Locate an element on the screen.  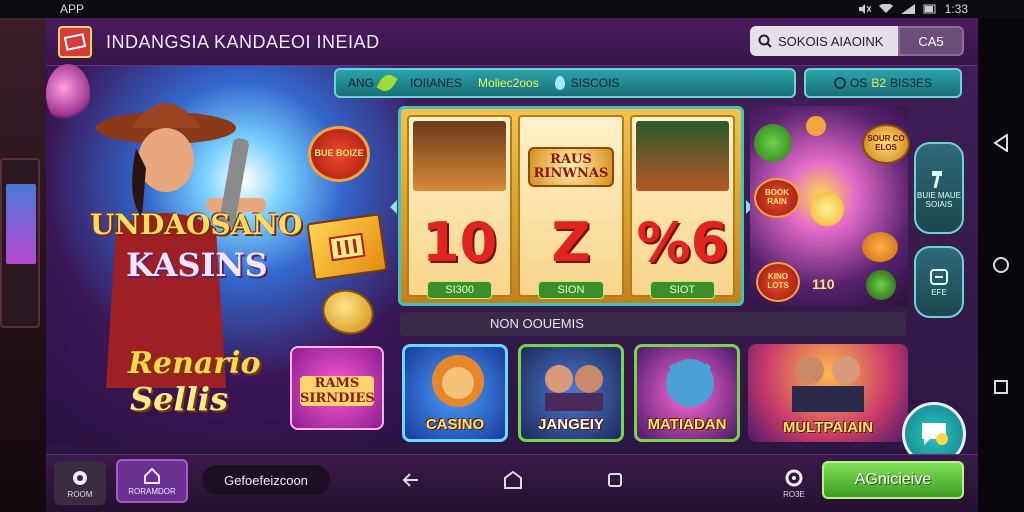
back-nav-button is located at coordinates (1001, 143).